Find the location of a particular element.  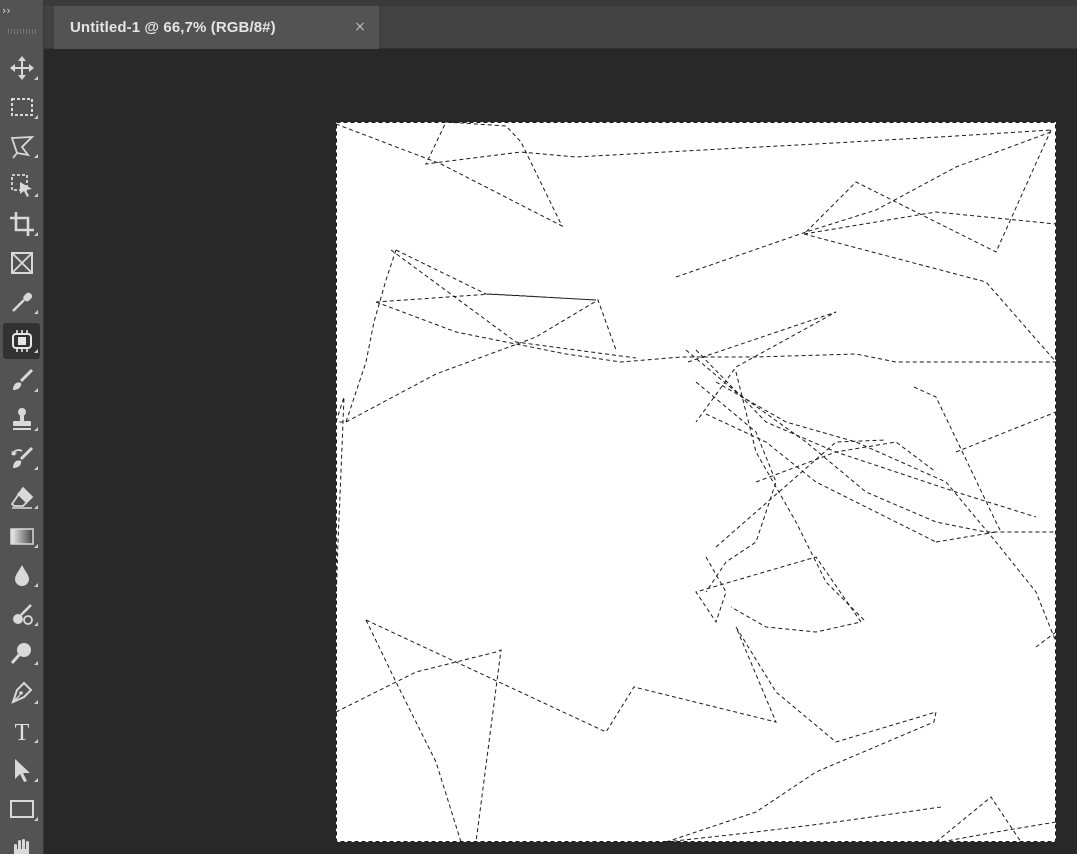

history-brush-icon is located at coordinates (21, 457).